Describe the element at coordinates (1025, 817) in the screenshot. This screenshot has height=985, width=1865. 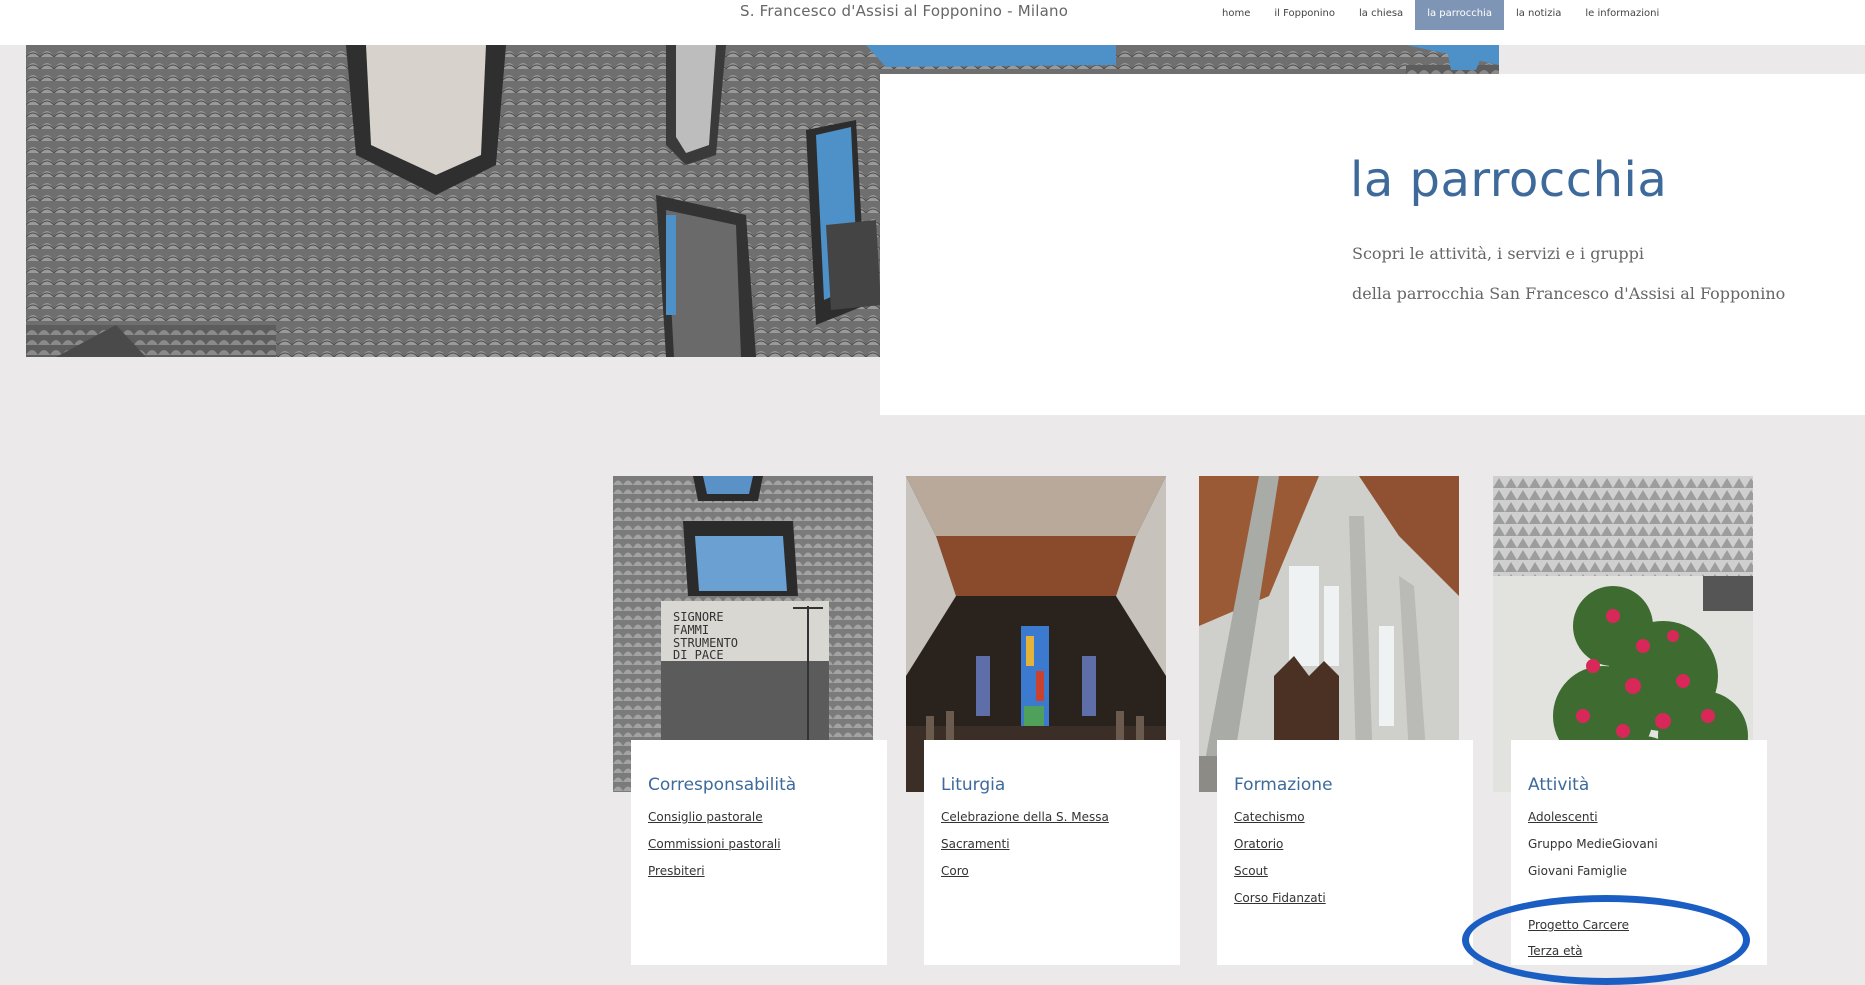
I see `link-celebrazione-messa: Celebrazione della S. Messa` at that location.